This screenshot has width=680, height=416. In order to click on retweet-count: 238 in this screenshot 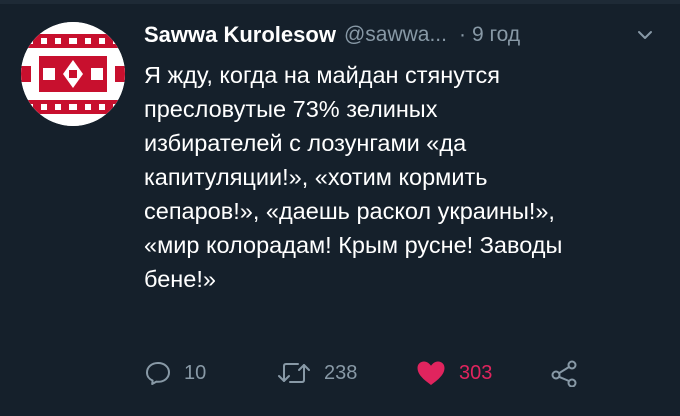, I will do `click(341, 372)`.